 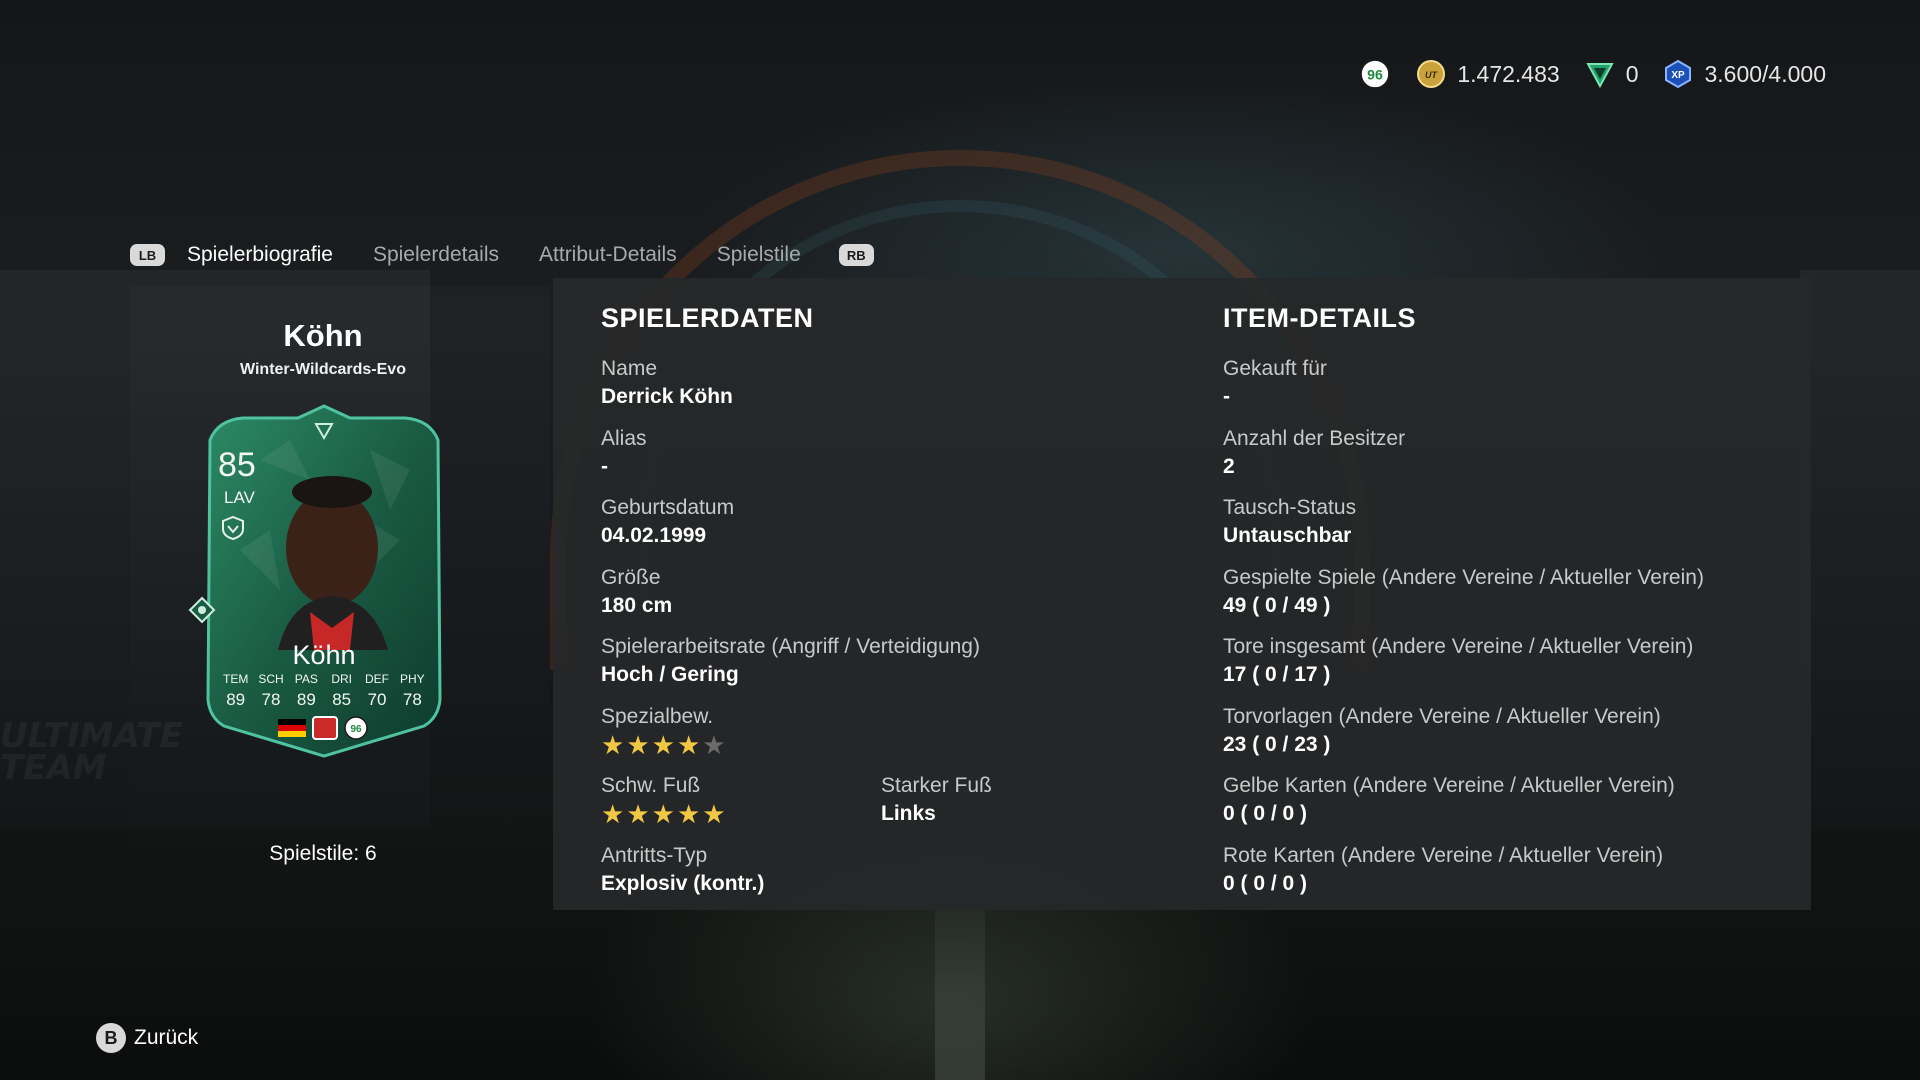 I want to click on trade-status-field: Tausch-Status Untauschbar, so click(x=1503, y=529).